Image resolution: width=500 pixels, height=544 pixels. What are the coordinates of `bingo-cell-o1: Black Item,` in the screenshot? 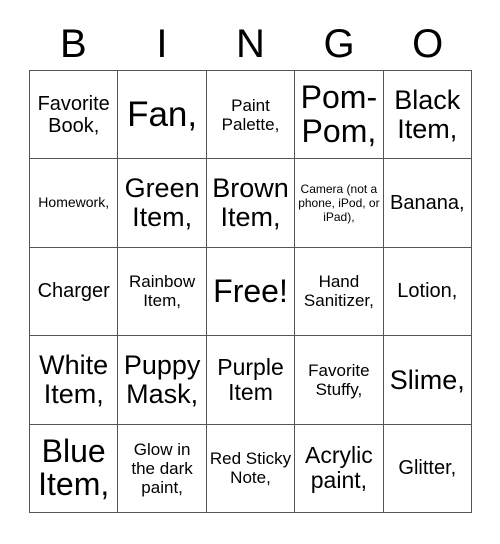 It's located at (427, 115).